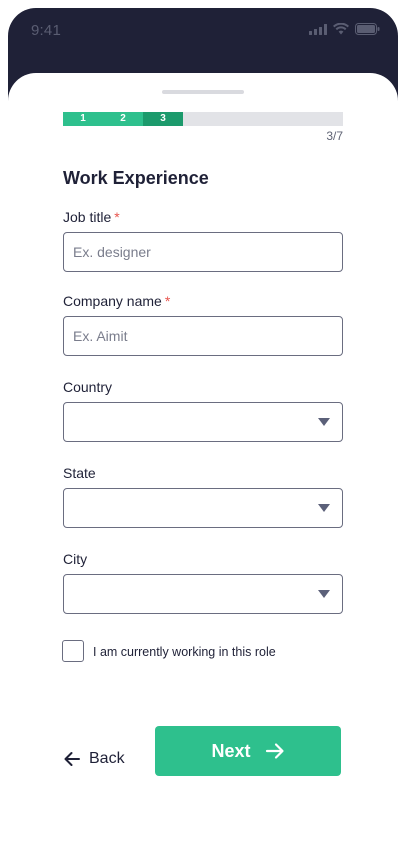 The width and height of the screenshot is (406, 860). I want to click on country-select, so click(203, 422).